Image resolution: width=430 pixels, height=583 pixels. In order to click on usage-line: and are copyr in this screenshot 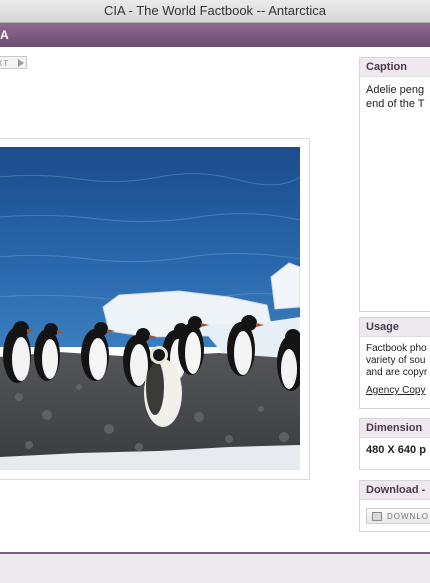, I will do `click(397, 372)`.